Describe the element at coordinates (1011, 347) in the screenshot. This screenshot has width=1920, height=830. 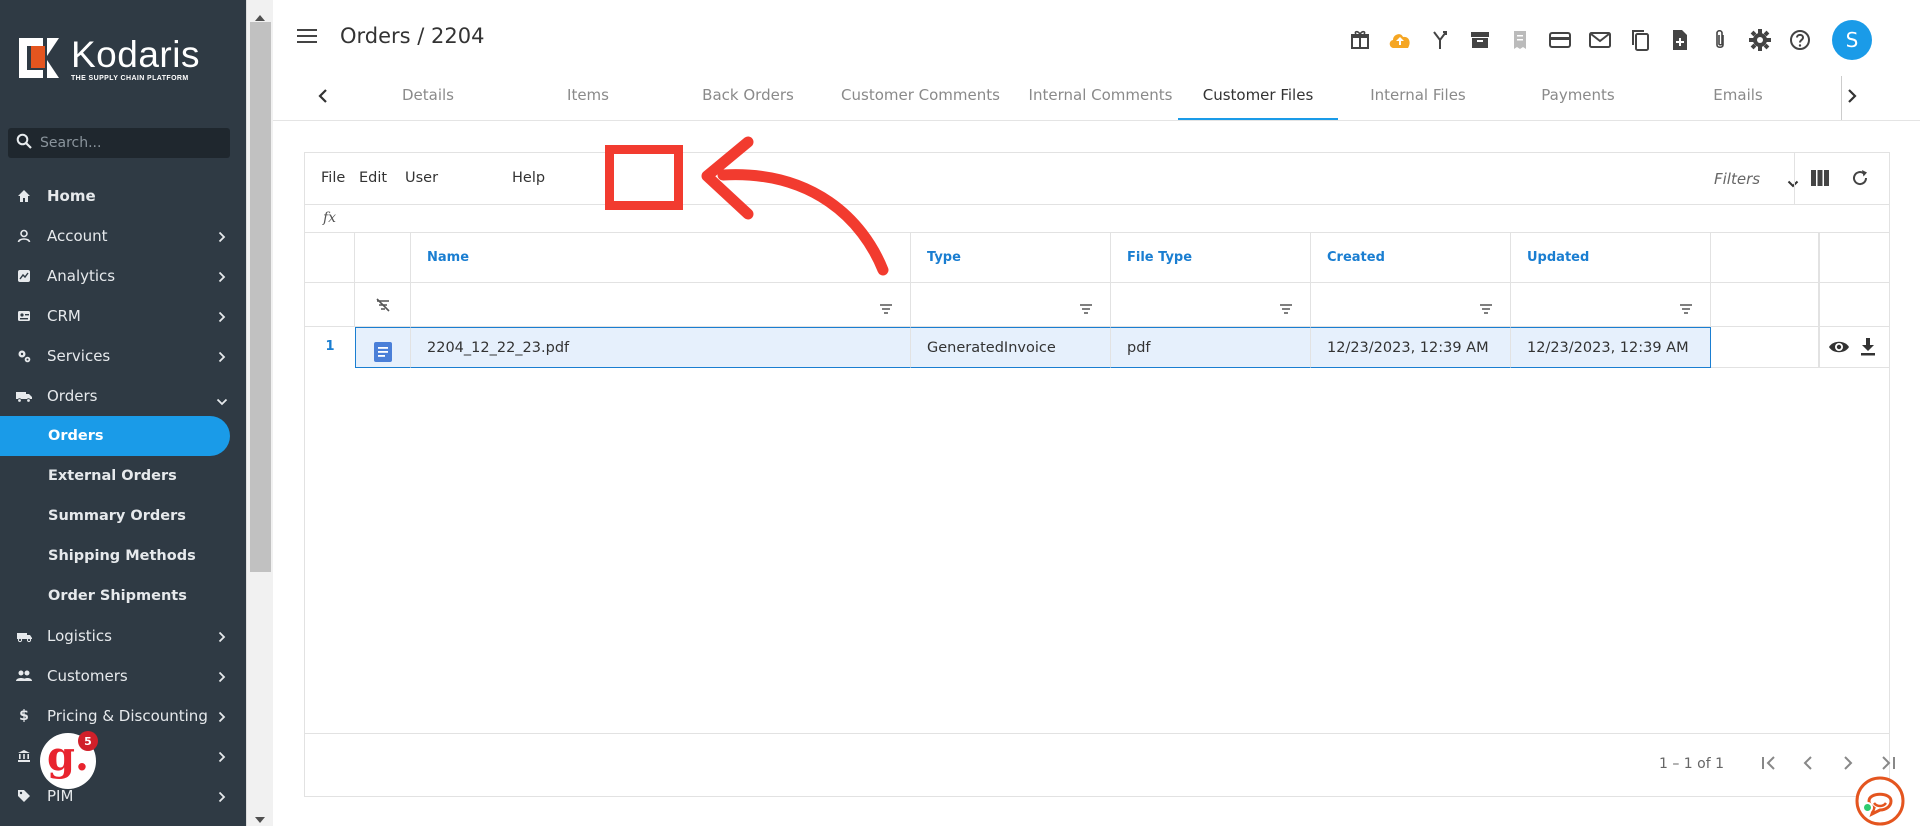
I see `cell-type: GeneratedInvoice` at that location.